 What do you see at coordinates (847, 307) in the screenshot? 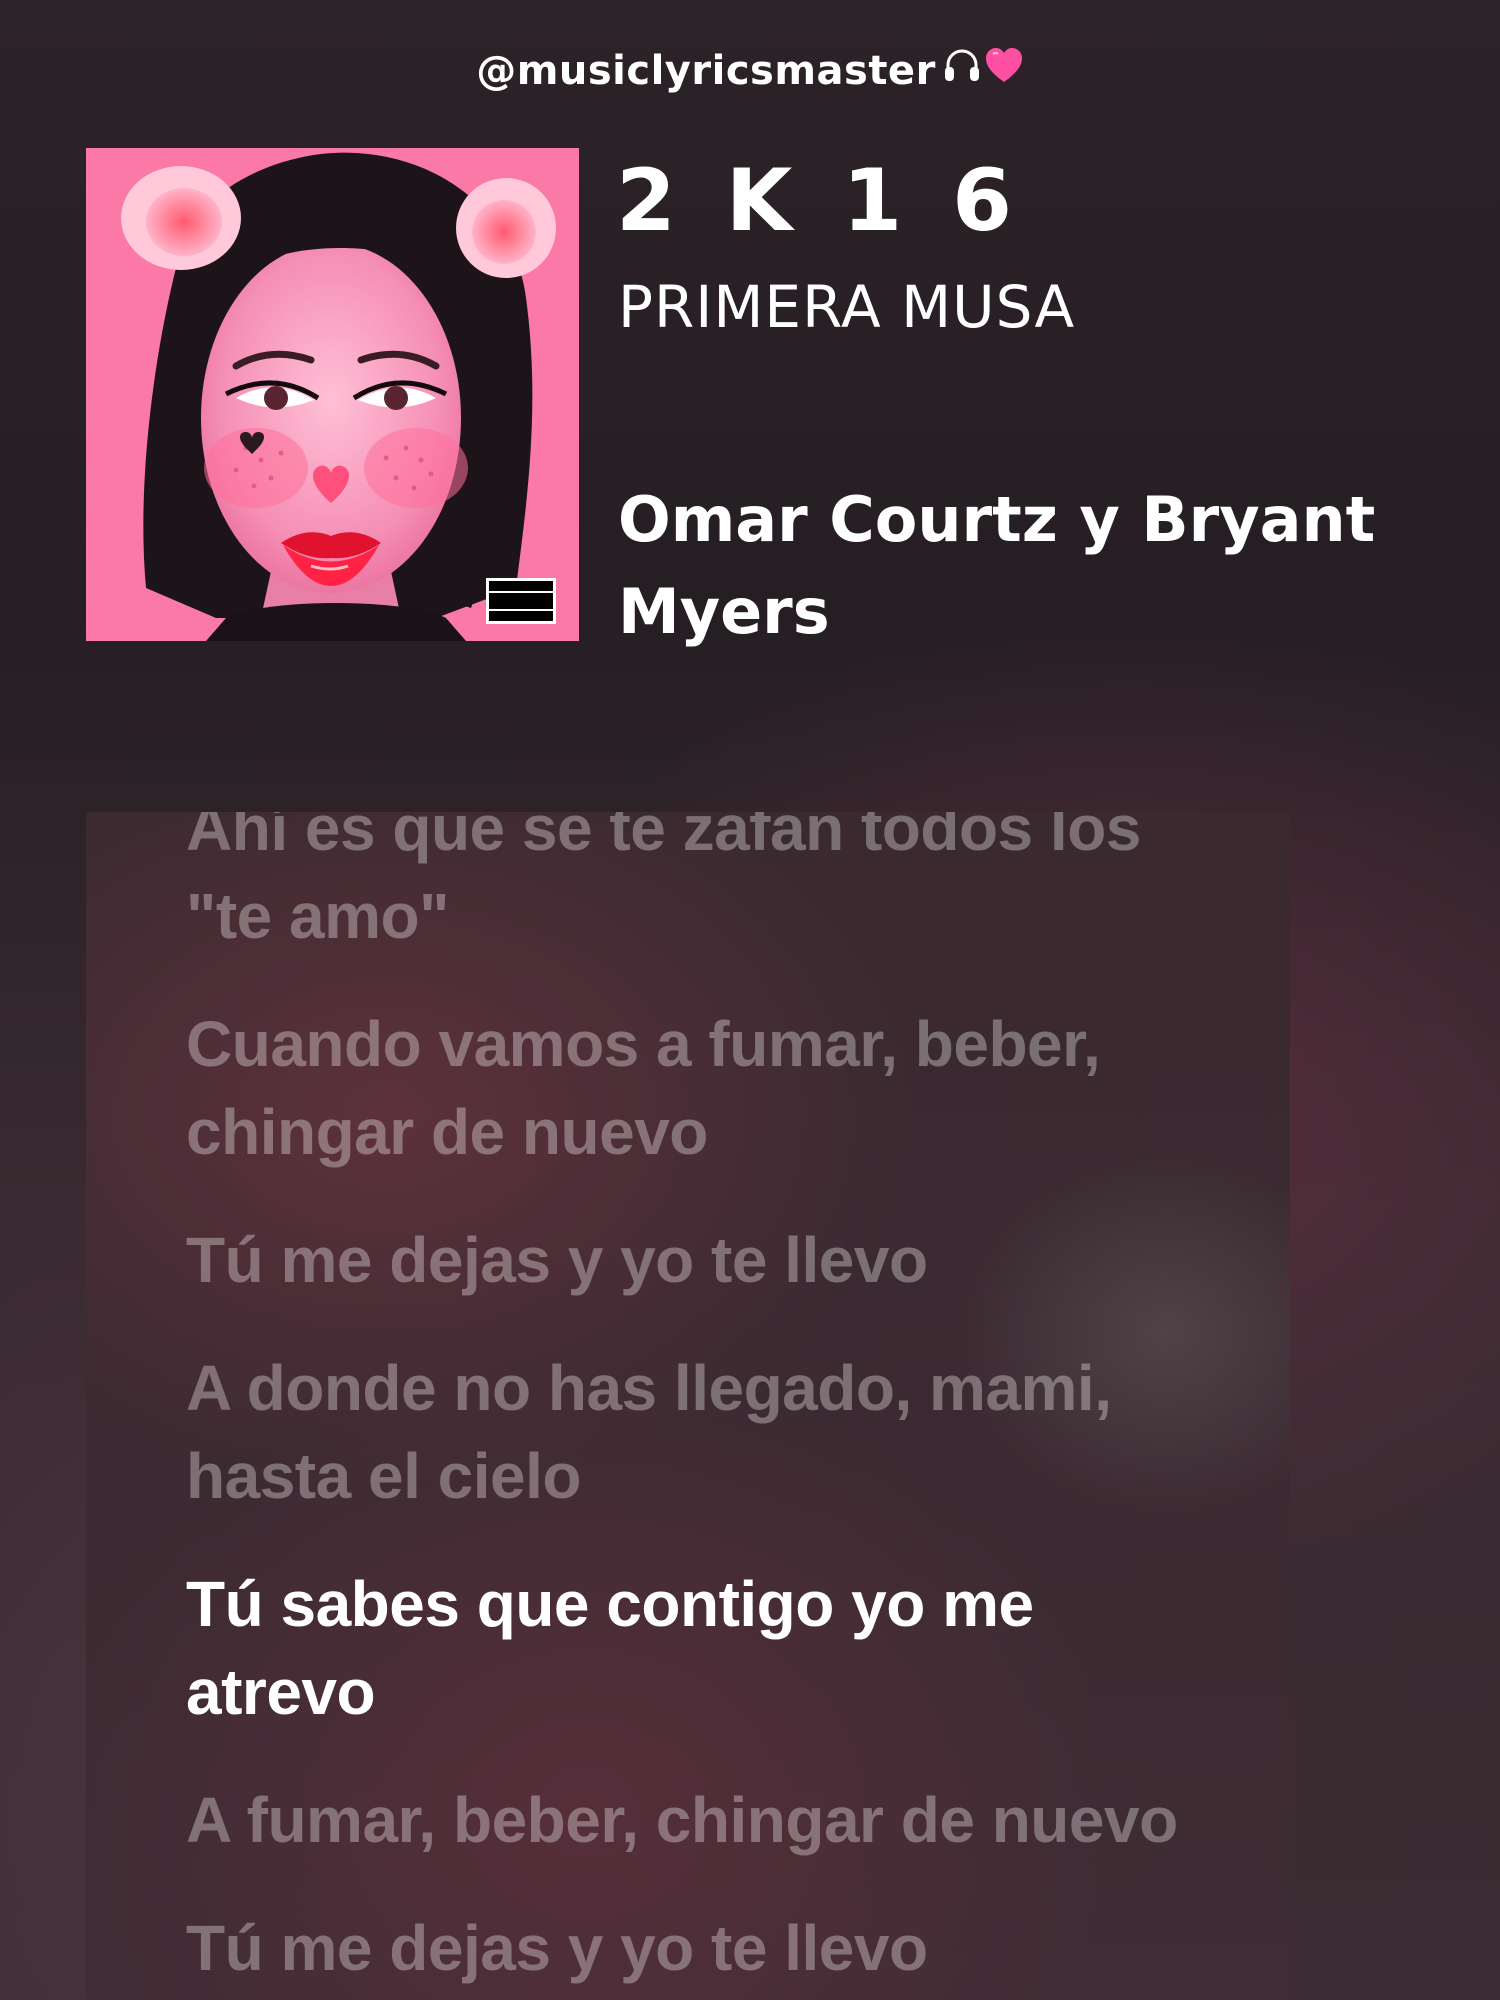
I see `album-name: PRIMERA MUSA` at bounding box center [847, 307].